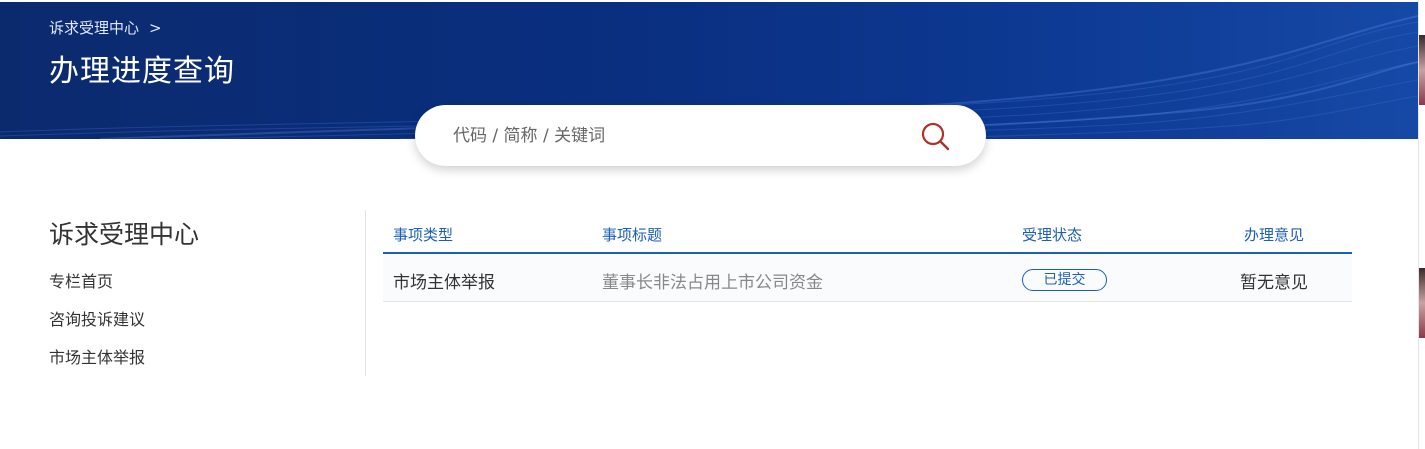 The height and width of the screenshot is (449, 1425). What do you see at coordinates (207, 293) in the screenshot?
I see `sidebar: 诉求受理中心 专栏首页 咨询投诉建议 市场主体举报` at bounding box center [207, 293].